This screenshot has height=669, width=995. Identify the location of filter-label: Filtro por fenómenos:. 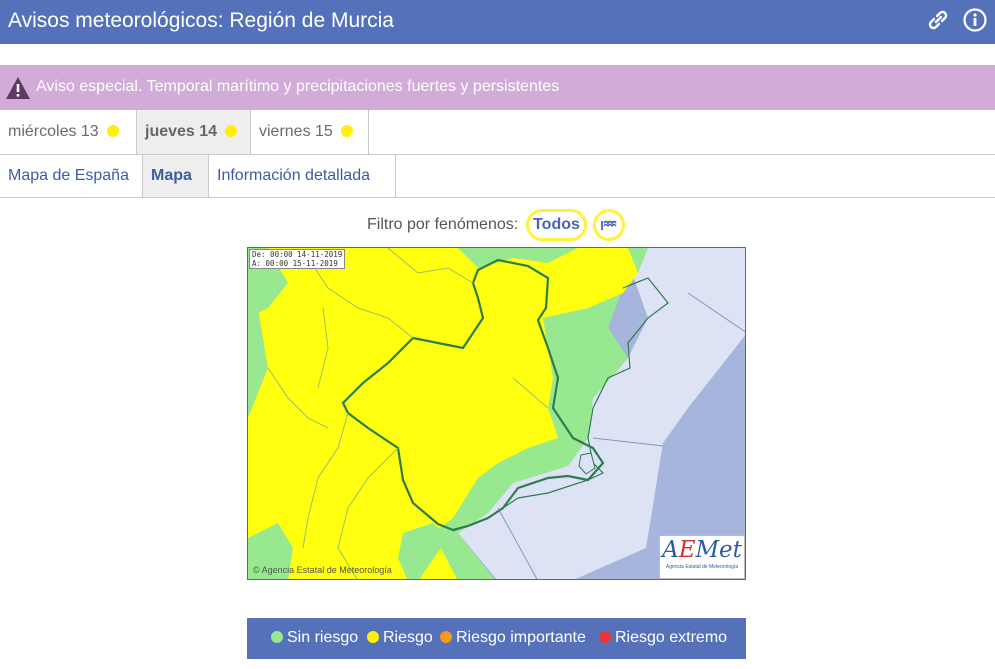
(443, 224).